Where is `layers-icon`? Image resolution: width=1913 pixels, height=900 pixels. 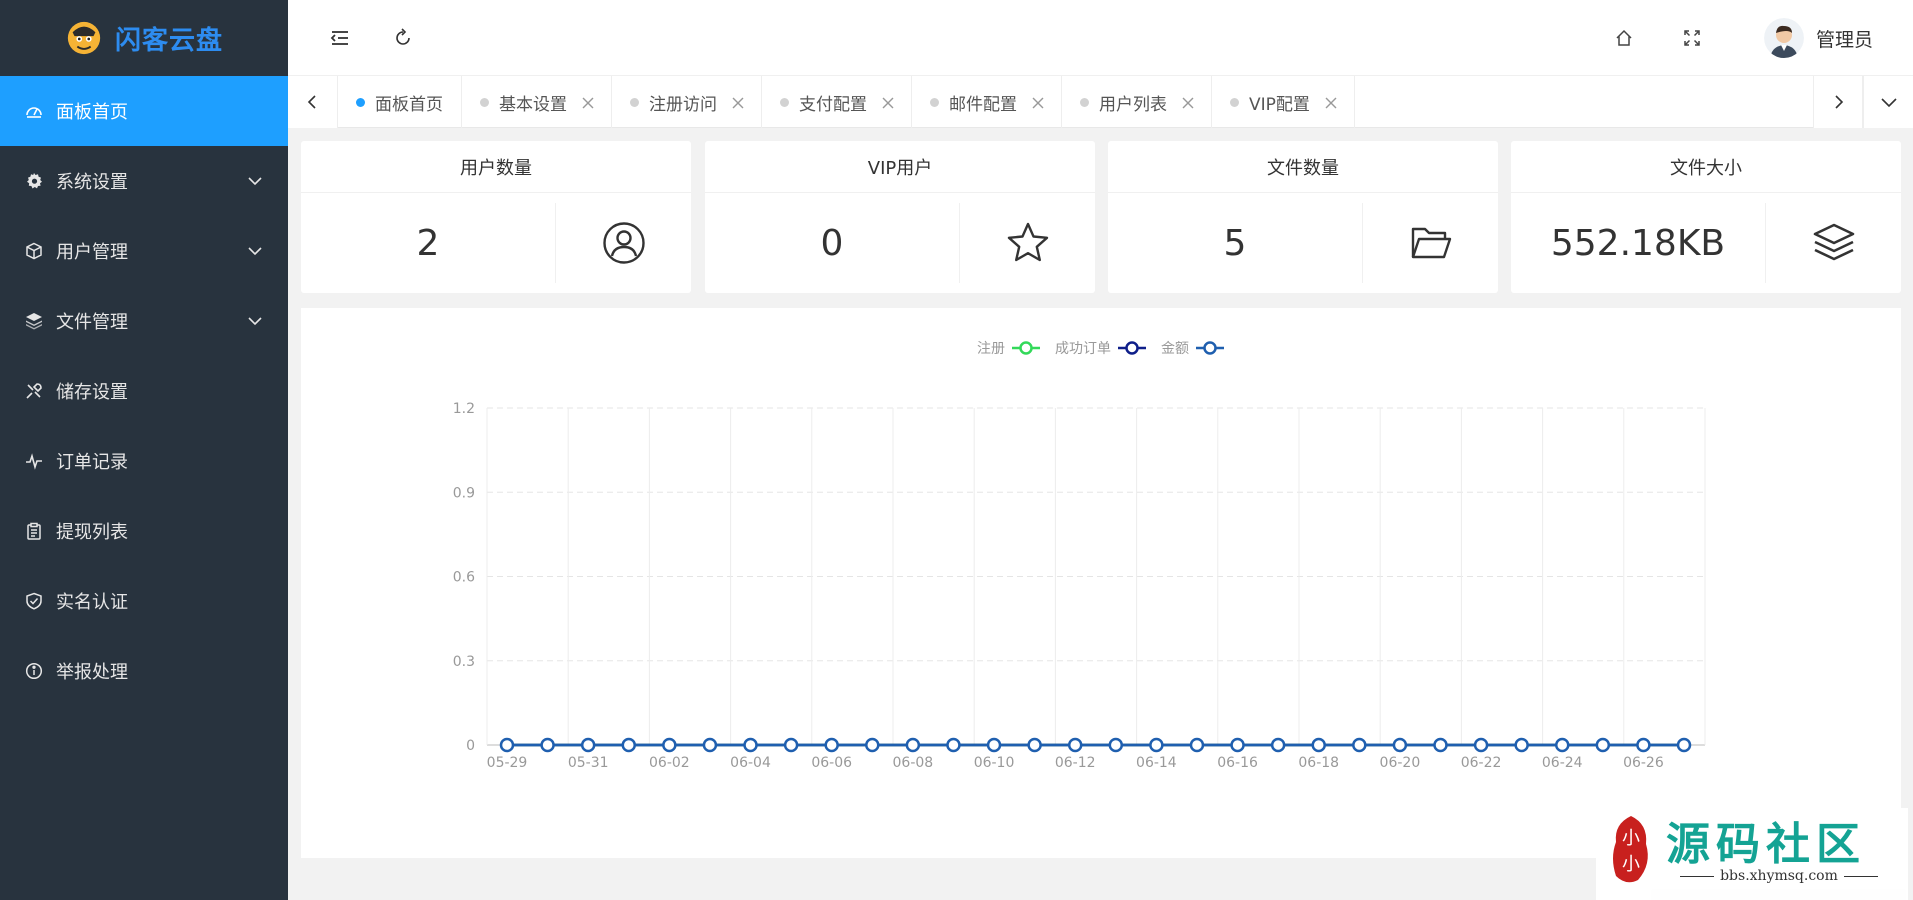 layers-icon is located at coordinates (34, 321).